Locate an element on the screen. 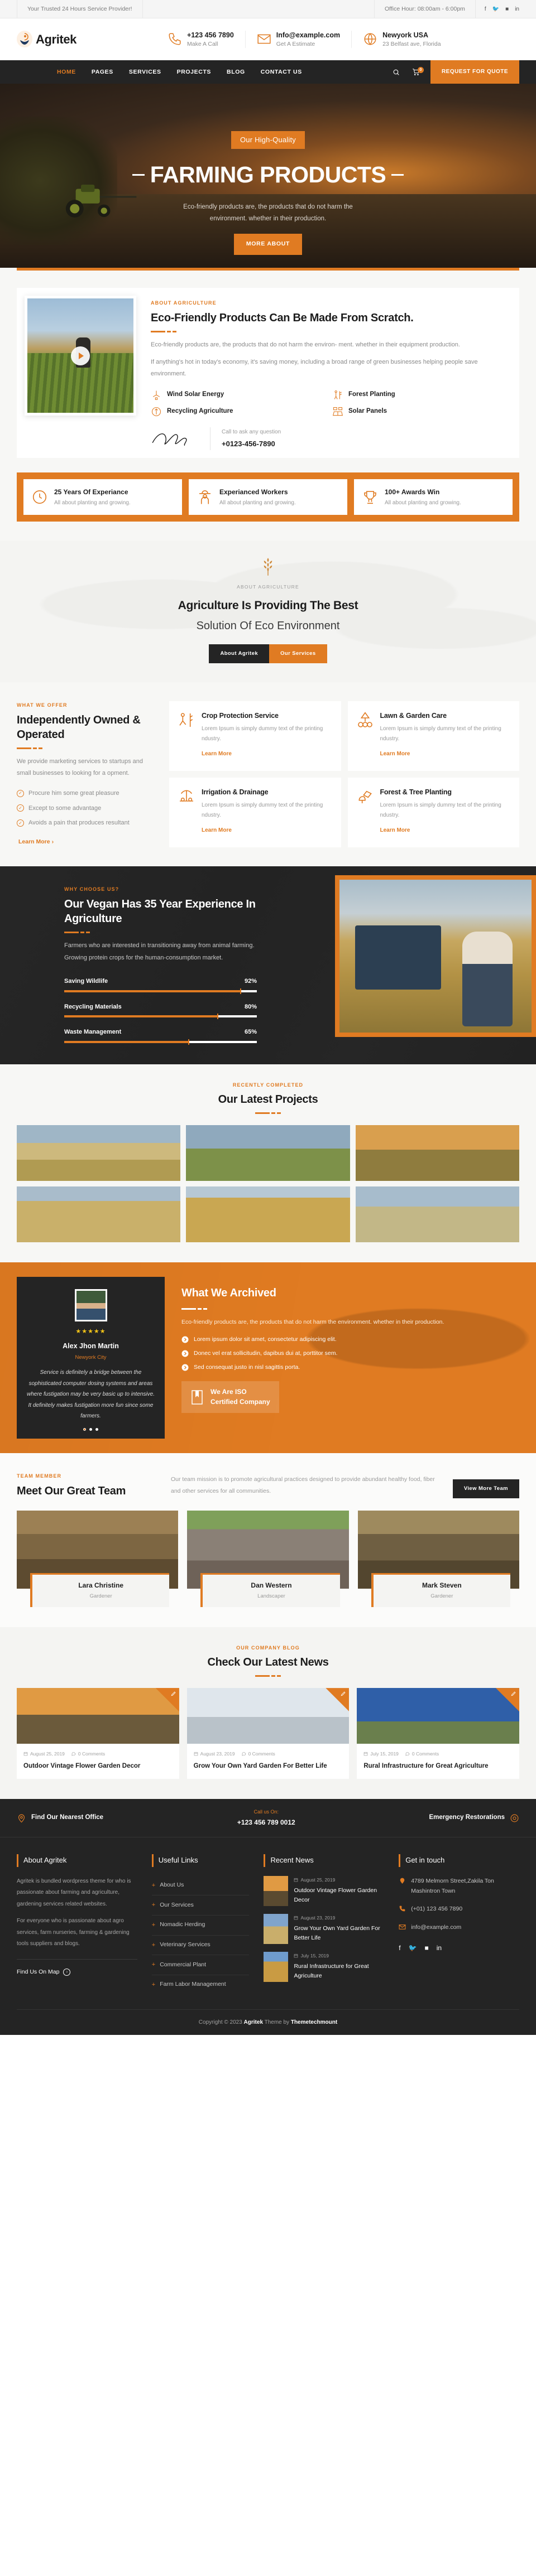  request-quote-button: REQUEST FOR QUOTE is located at coordinates (474, 72).